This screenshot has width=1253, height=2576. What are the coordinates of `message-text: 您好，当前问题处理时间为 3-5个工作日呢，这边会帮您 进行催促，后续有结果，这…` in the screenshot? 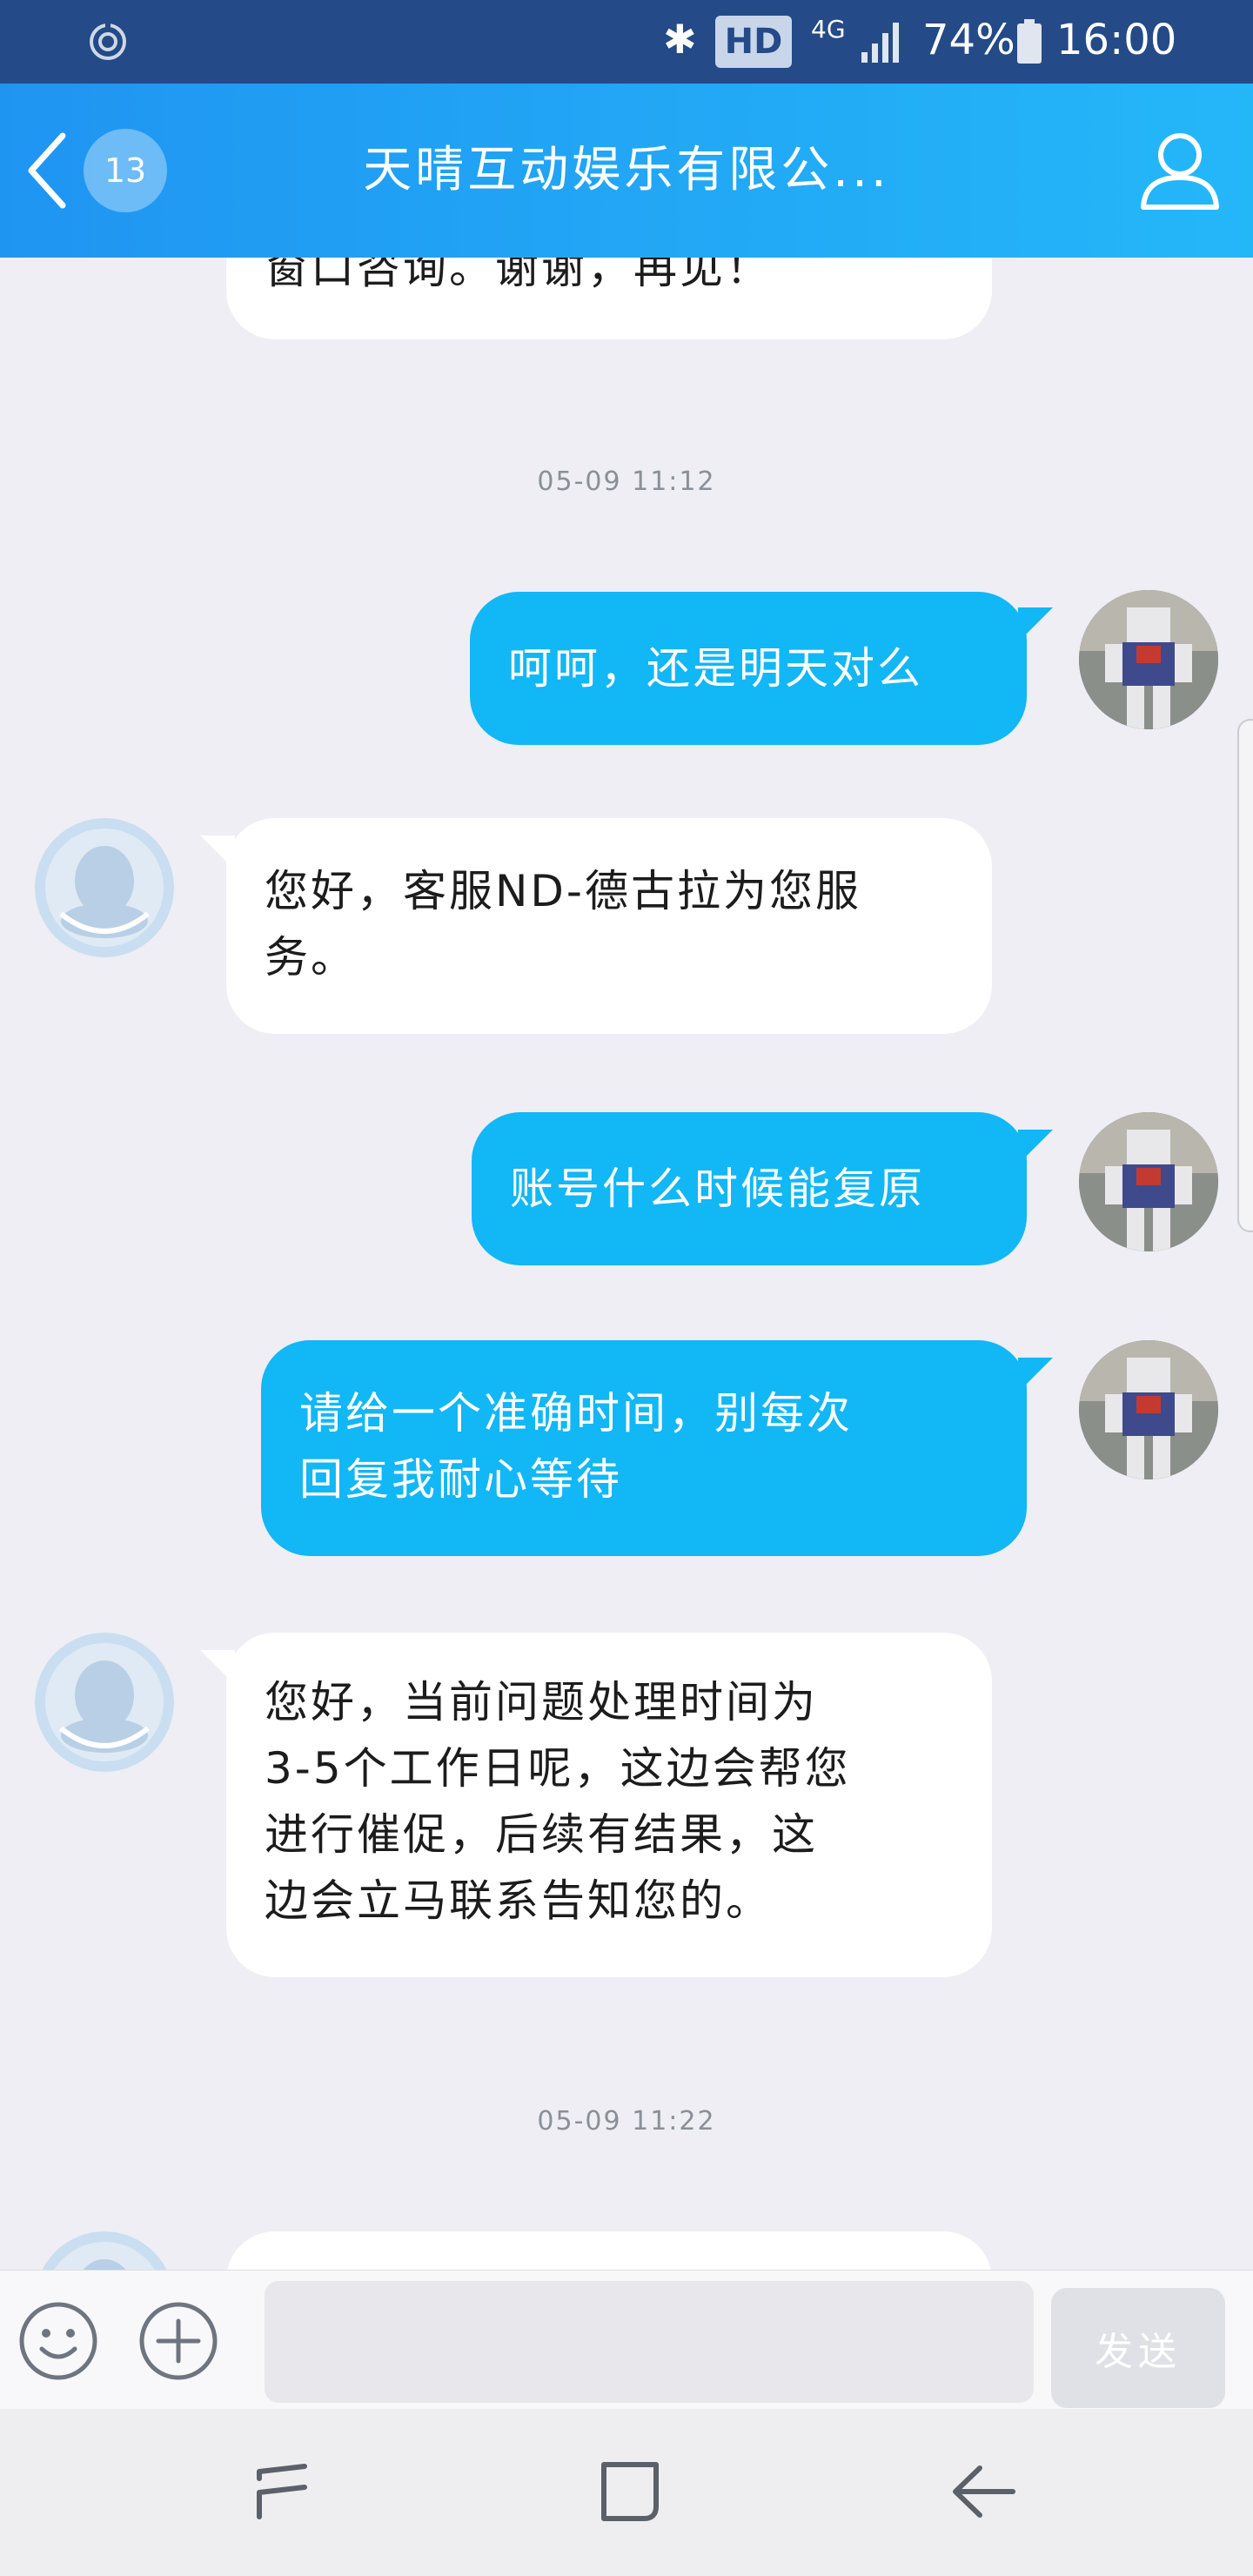 It's located at (558, 1801).